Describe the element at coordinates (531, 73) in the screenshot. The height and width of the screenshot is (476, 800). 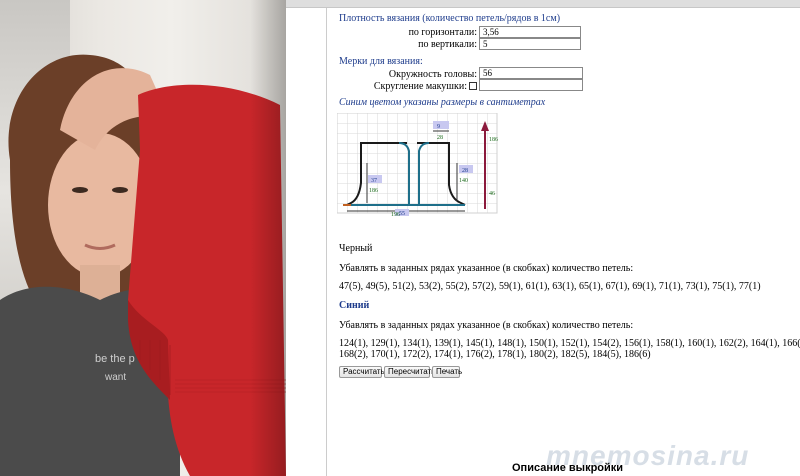
I see `head-circumference-input: 56` at that location.